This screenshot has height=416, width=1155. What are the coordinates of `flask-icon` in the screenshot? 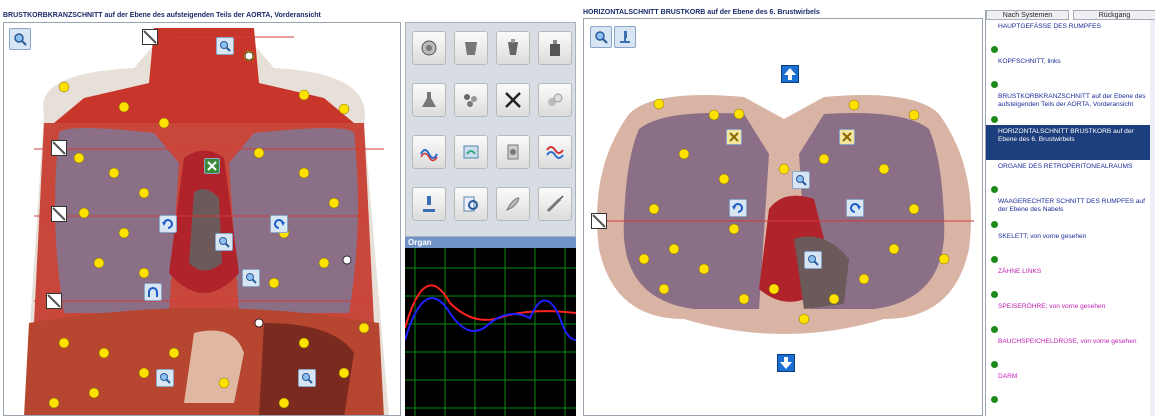 It's located at (429, 99).